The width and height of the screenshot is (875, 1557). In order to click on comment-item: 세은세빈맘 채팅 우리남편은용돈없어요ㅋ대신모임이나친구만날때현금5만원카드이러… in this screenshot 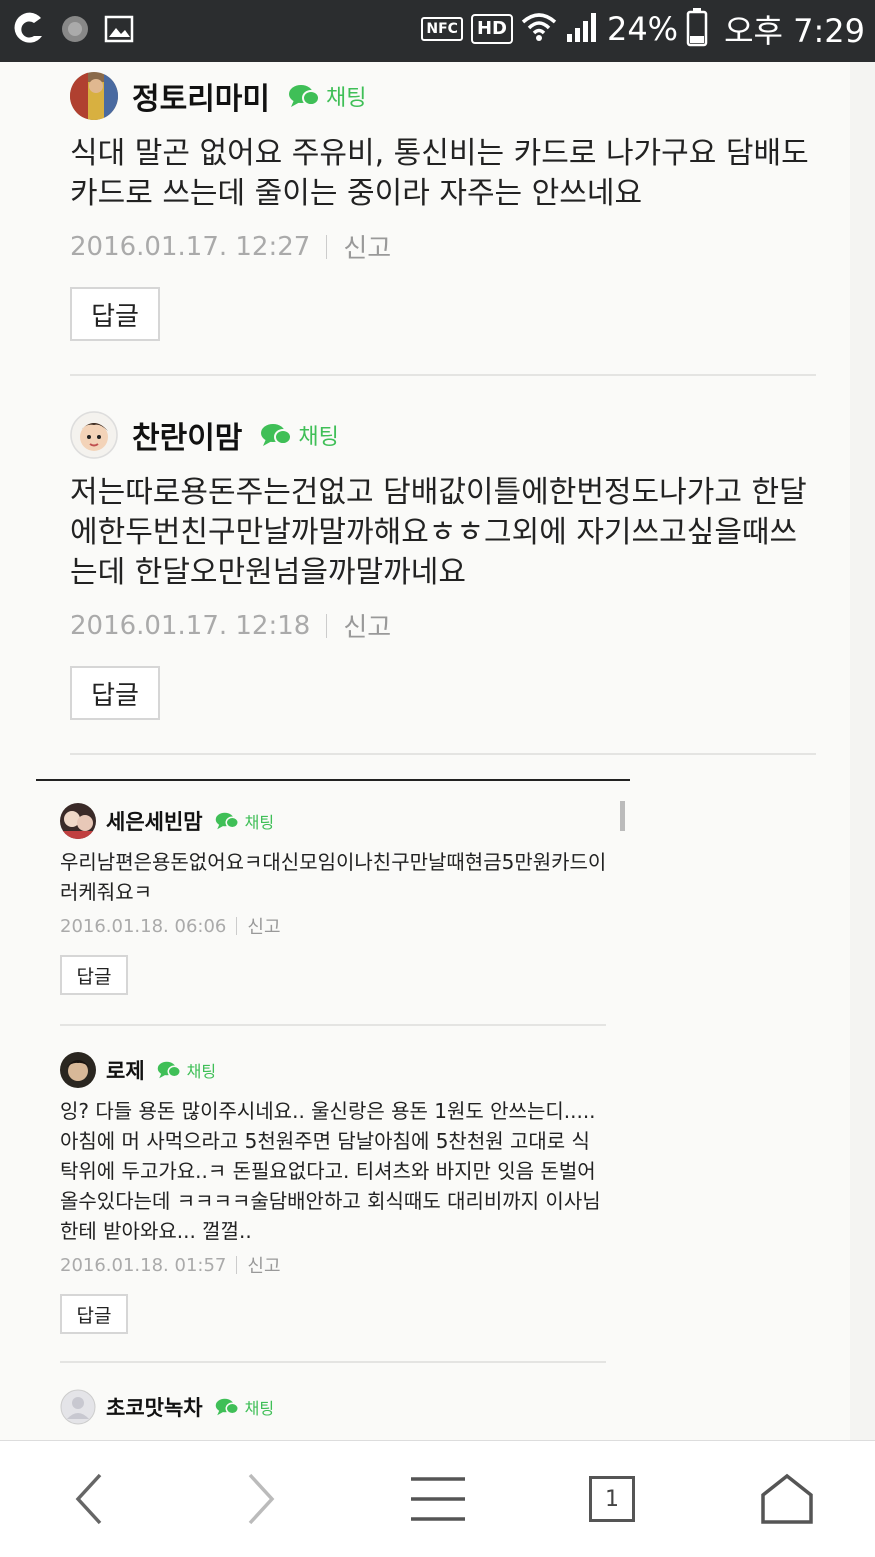, I will do `click(335, 899)`.